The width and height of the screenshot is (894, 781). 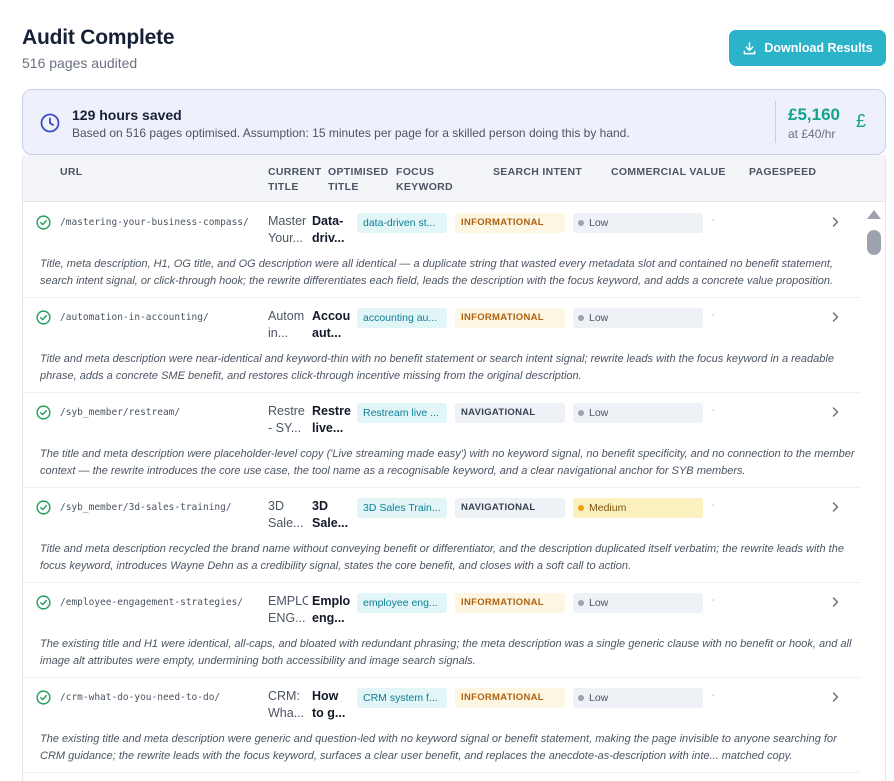 I want to click on column-header-optimised-title: OPTIMISED TITLE, so click(x=358, y=180).